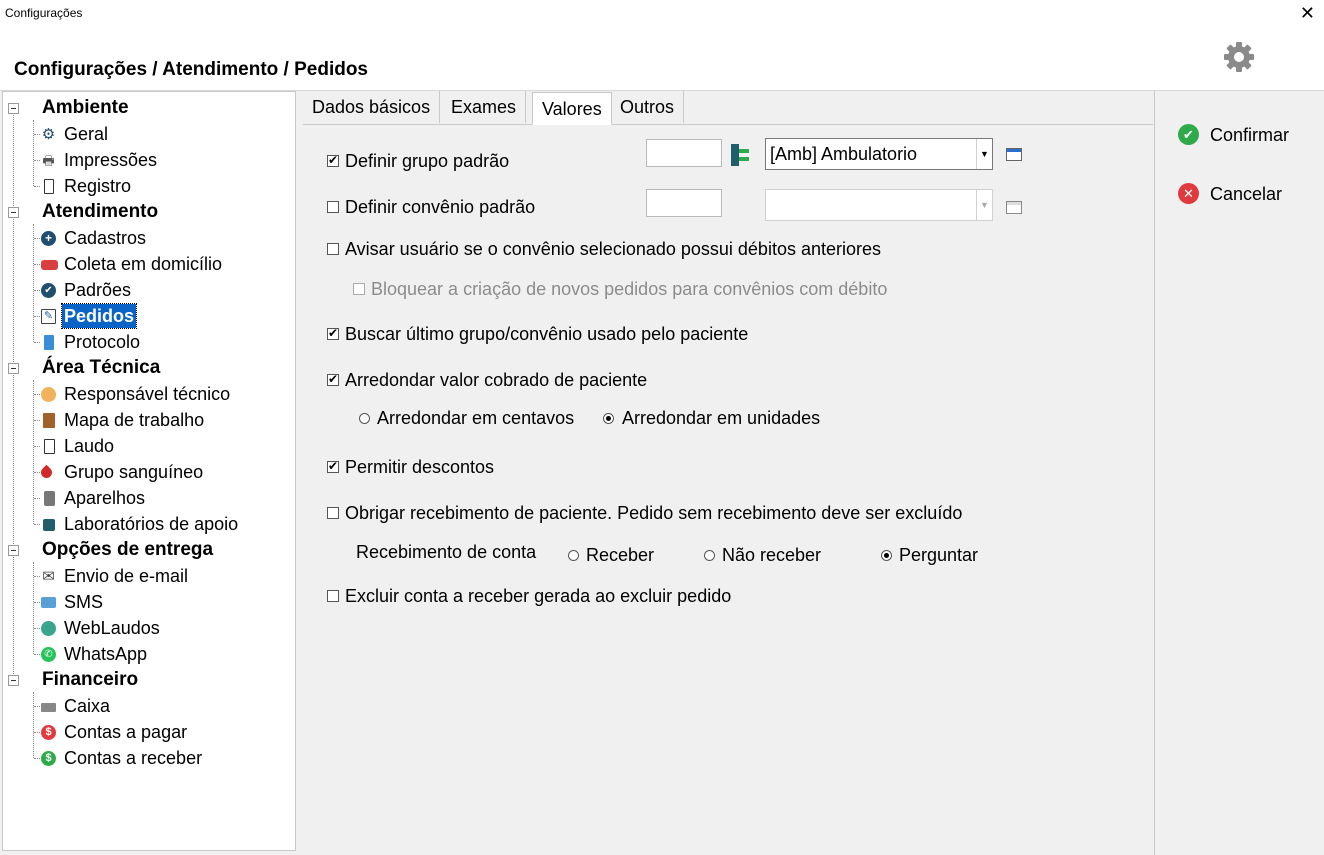  Describe the element at coordinates (148, 160) in the screenshot. I see `tree-item-impressoes: 🖶 Impressões` at that location.